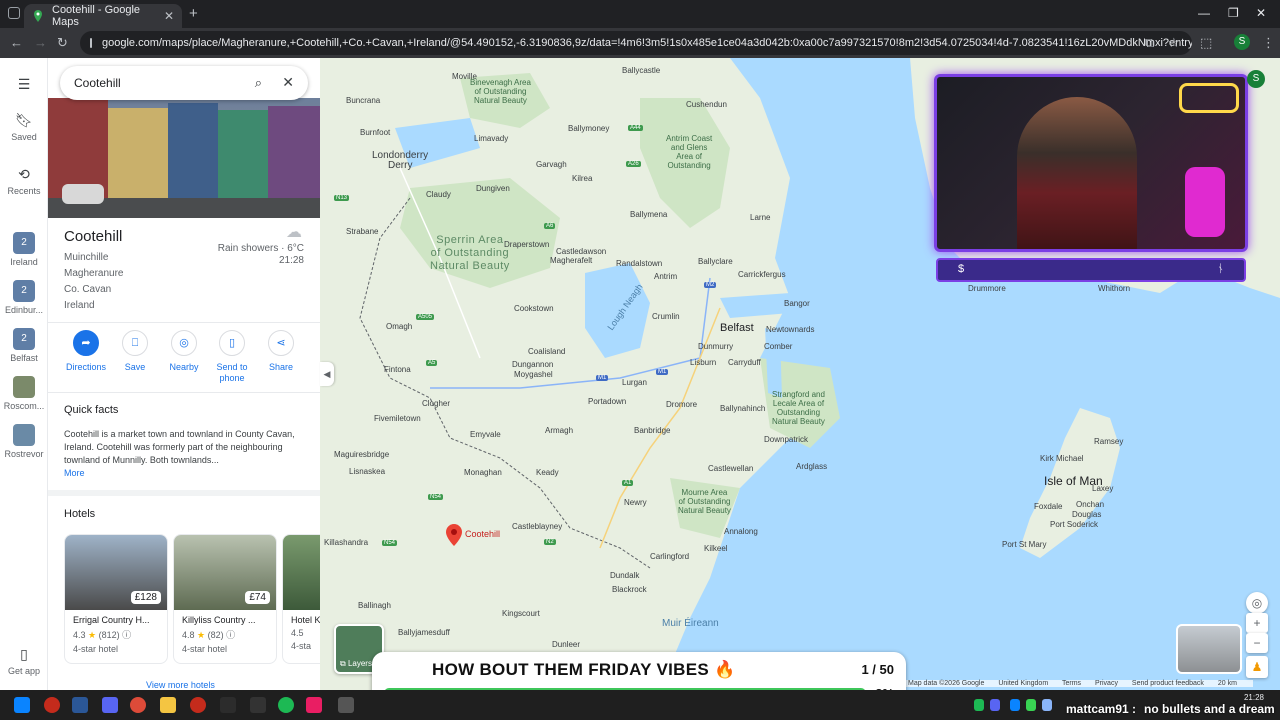  Describe the element at coordinates (706, 104) in the screenshot. I see `map-place-label: Cushendun` at that location.